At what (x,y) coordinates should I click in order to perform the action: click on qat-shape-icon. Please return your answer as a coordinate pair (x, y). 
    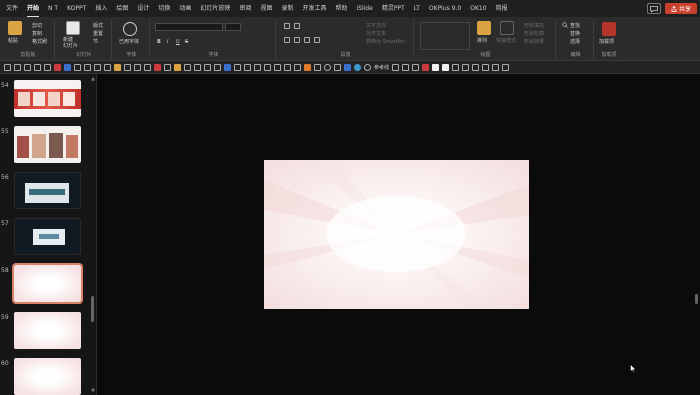
    Looking at the image, I should click on (57, 67).